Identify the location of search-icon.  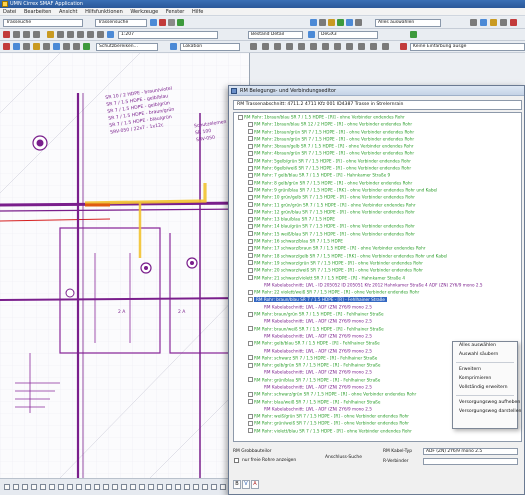
(313, 22).